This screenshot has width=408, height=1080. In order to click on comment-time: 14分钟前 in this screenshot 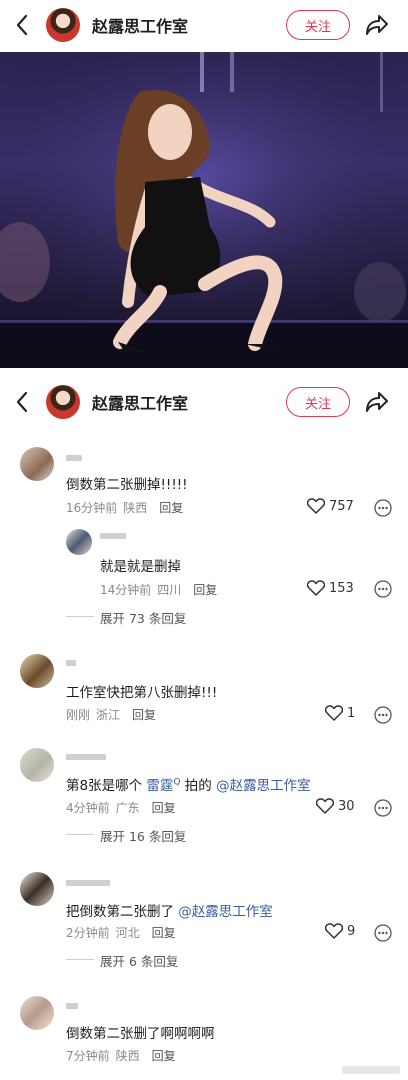, I will do `click(126, 590)`.